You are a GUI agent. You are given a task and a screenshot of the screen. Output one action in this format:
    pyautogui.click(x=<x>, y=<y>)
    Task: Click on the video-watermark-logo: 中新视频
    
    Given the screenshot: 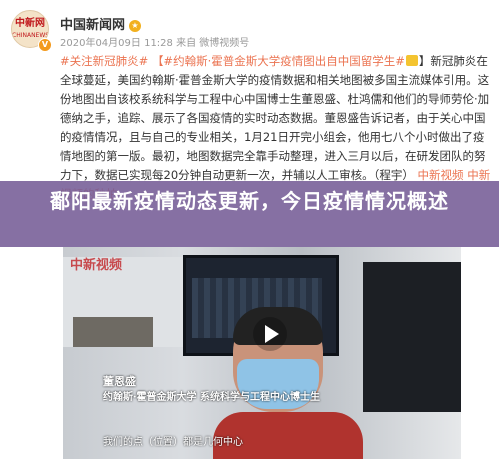 What is the action you would take?
    pyautogui.click(x=96, y=265)
    